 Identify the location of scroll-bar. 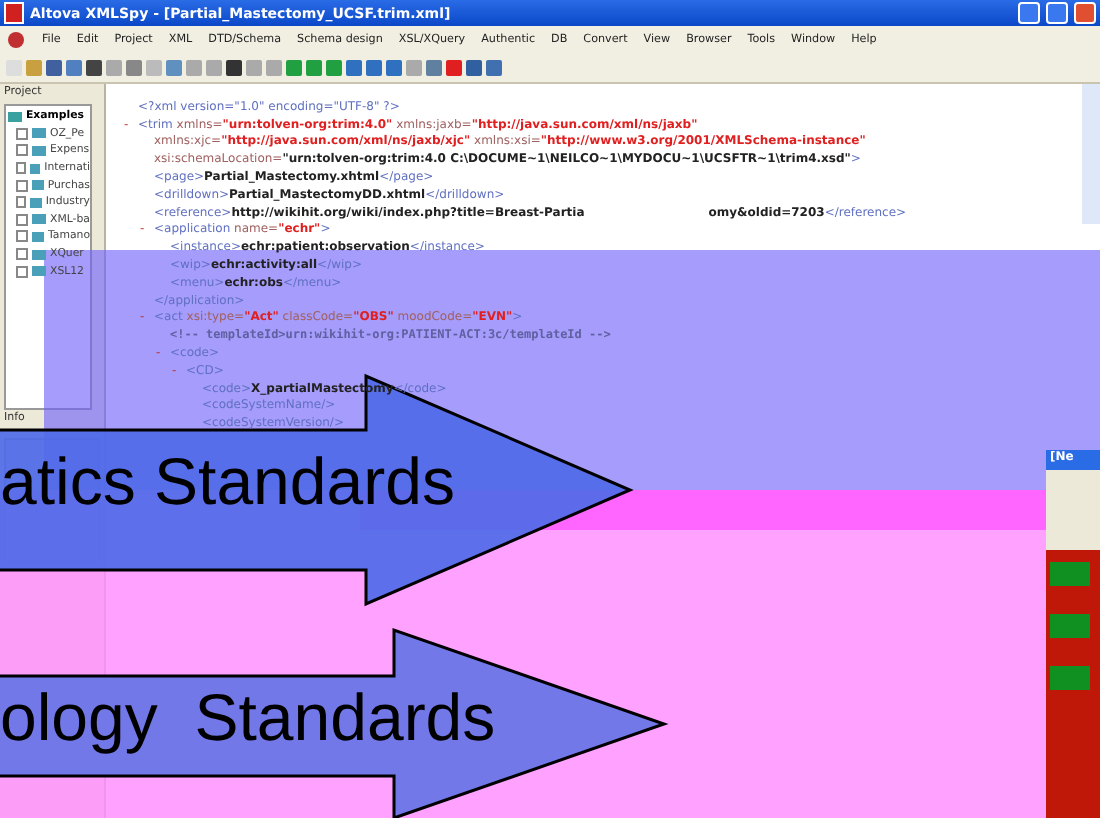
(1091, 154).